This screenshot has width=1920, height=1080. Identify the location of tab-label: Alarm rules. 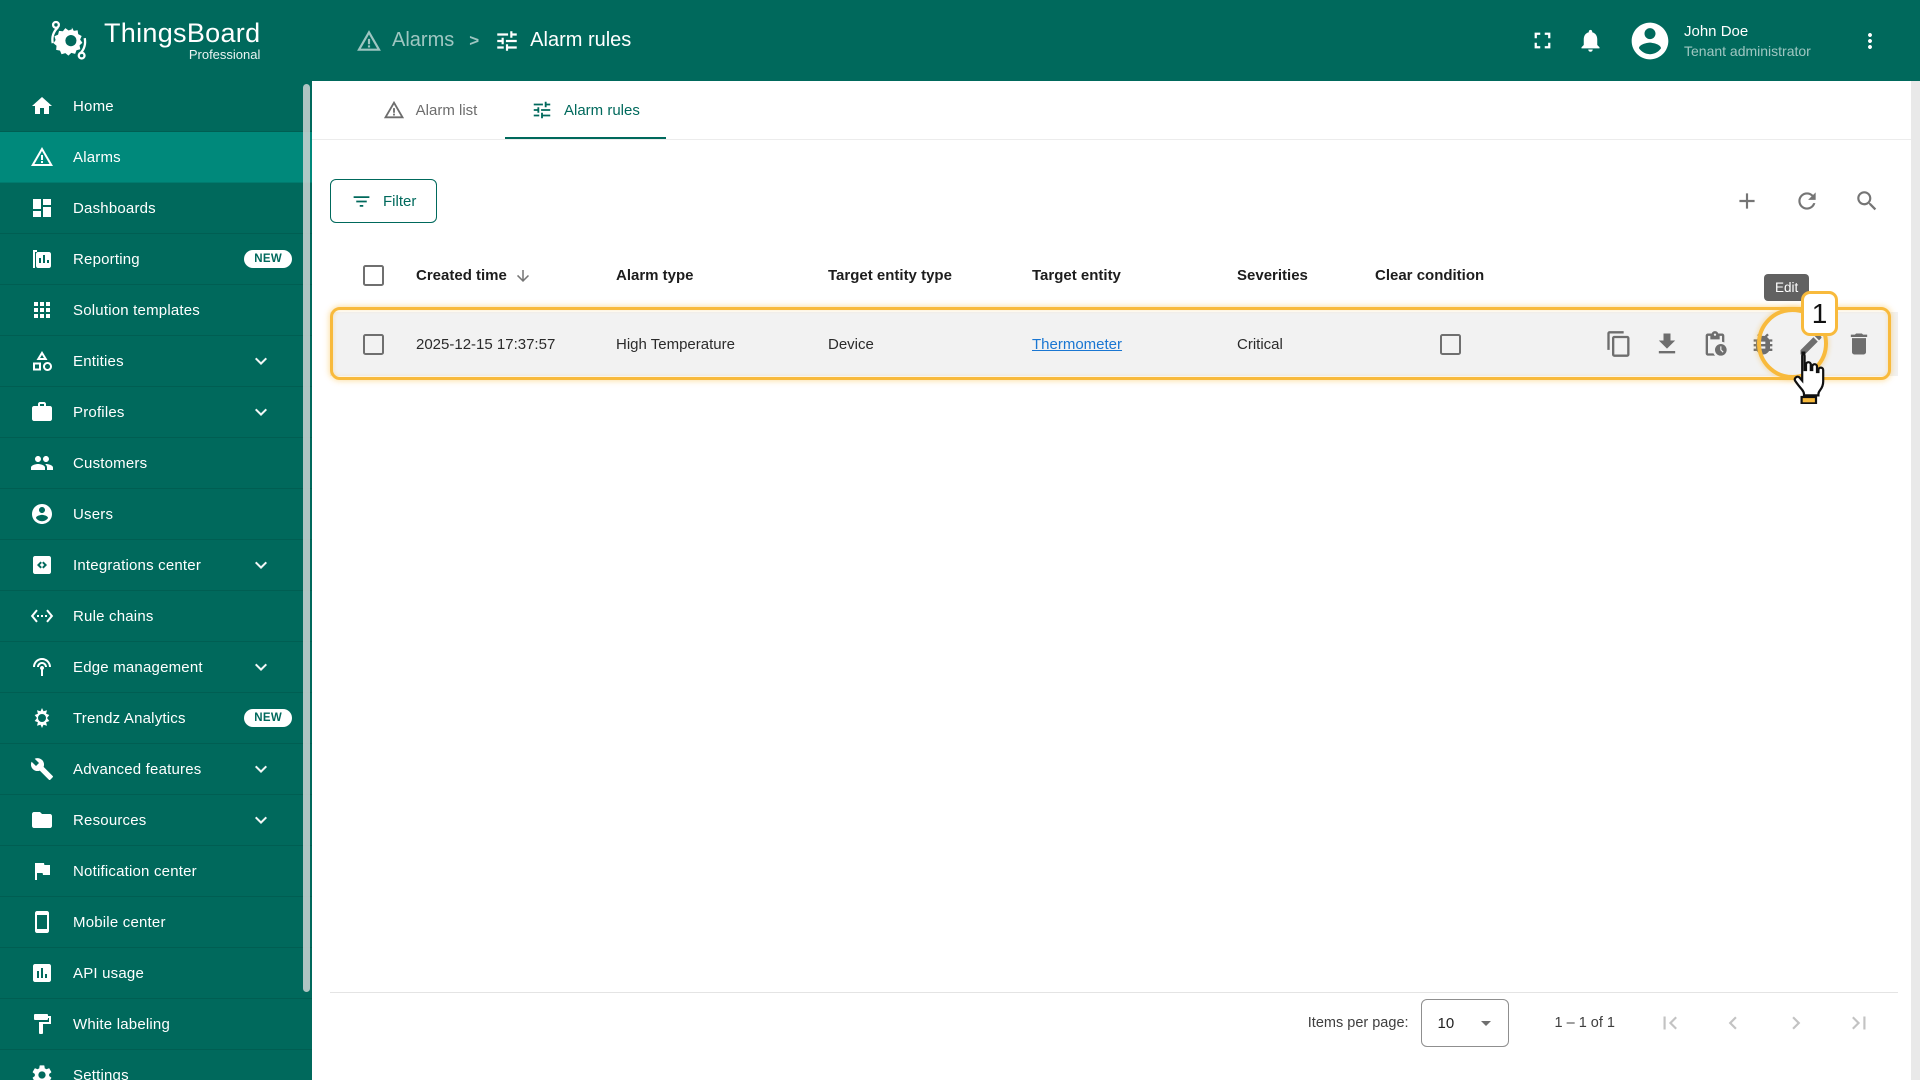
(602, 110).